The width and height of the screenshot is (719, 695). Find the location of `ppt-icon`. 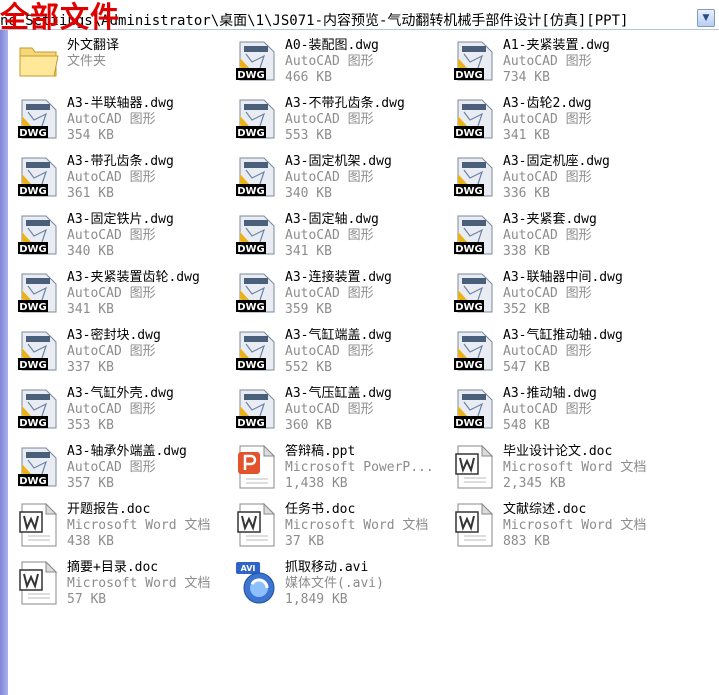

ppt-icon is located at coordinates (257, 467).